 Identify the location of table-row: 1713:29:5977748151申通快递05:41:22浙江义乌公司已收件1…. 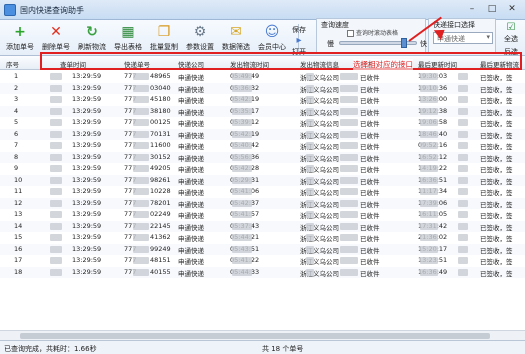
(262, 260).